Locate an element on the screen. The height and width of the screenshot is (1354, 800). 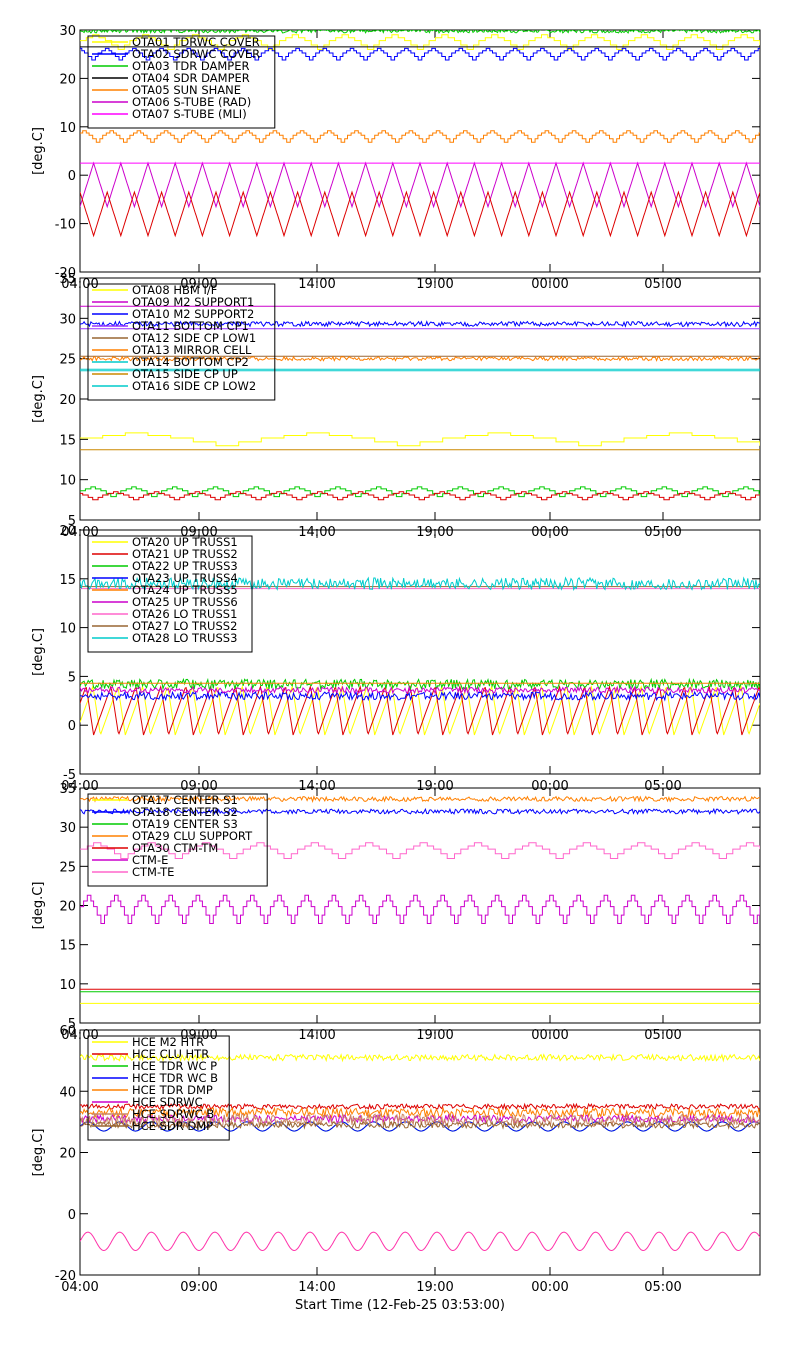
legend-entry: OTA16 SIDE CP LOW2 is located at coordinates (194, 386).